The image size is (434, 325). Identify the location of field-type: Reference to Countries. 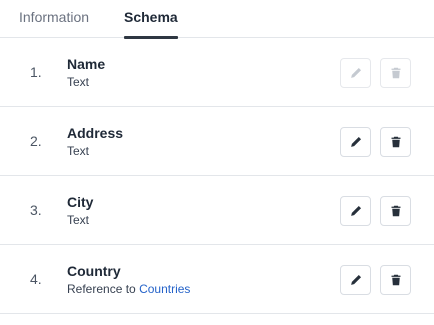
(128, 289).